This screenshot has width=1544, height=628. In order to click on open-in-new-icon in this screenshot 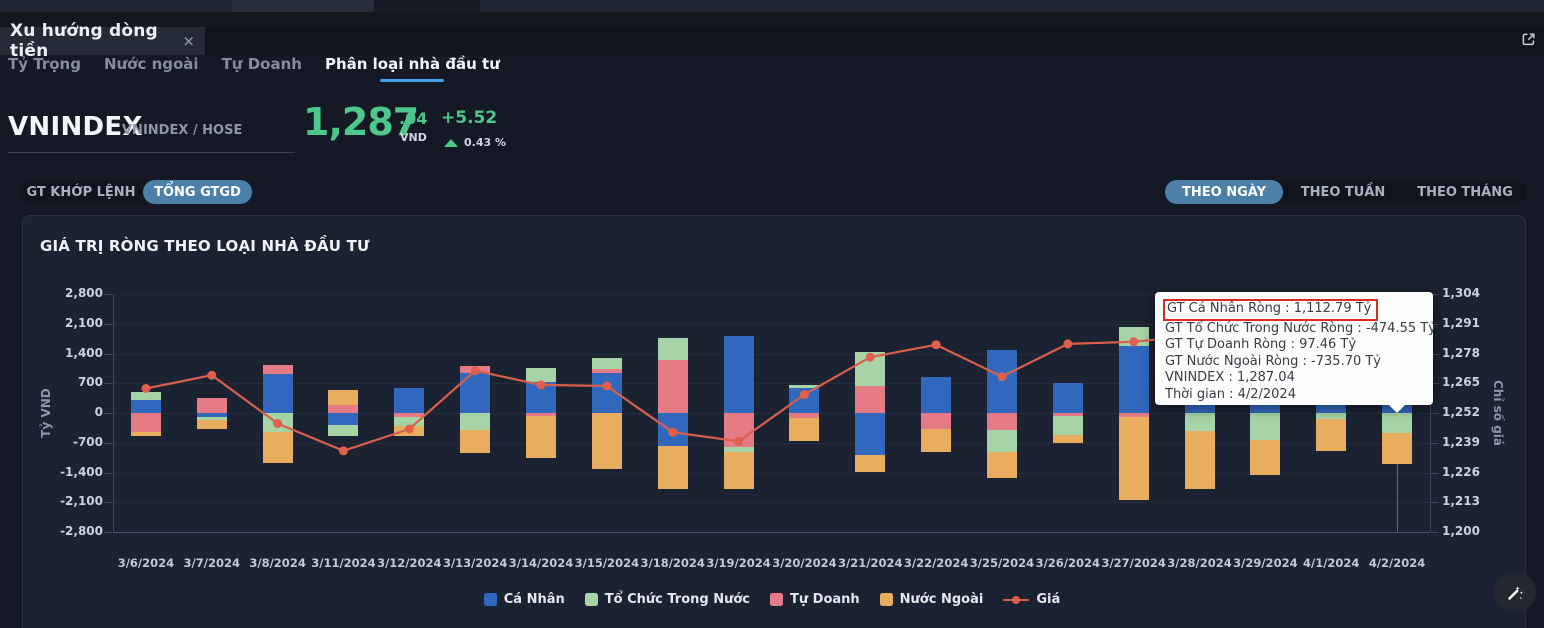, I will do `click(1528, 39)`.